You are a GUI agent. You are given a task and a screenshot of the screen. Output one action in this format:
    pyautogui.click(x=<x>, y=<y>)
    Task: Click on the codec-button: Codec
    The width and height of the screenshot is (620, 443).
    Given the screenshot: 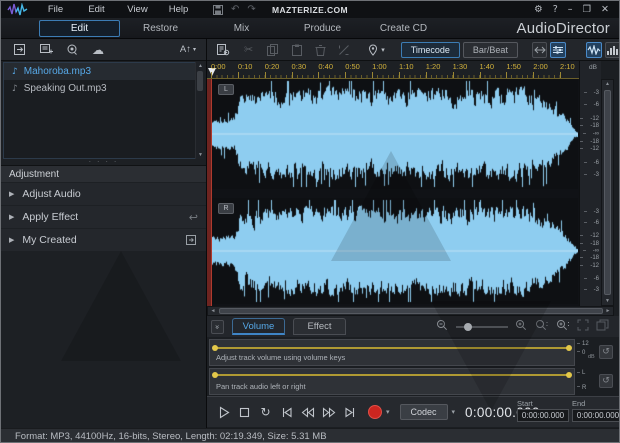 What is the action you would take?
    pyautogui.click(x=423, y=412)
    